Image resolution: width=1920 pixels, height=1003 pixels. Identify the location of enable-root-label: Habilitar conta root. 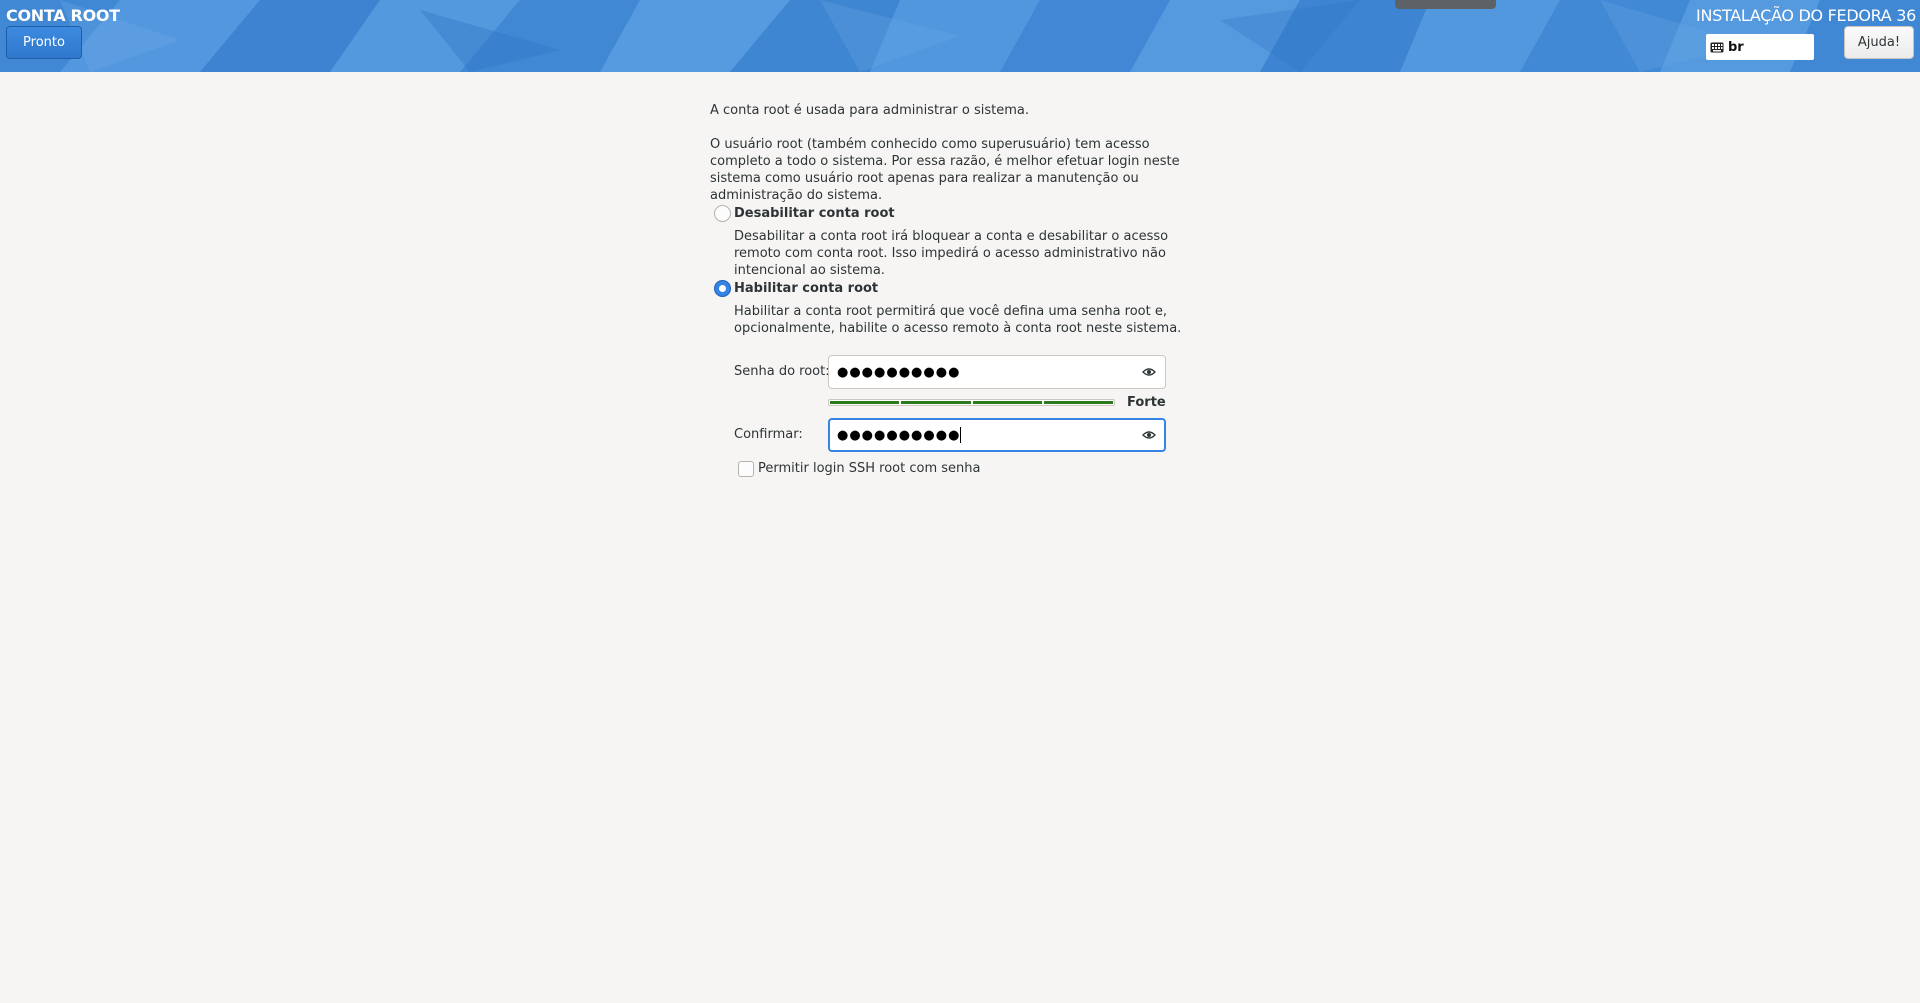
(806, 288).